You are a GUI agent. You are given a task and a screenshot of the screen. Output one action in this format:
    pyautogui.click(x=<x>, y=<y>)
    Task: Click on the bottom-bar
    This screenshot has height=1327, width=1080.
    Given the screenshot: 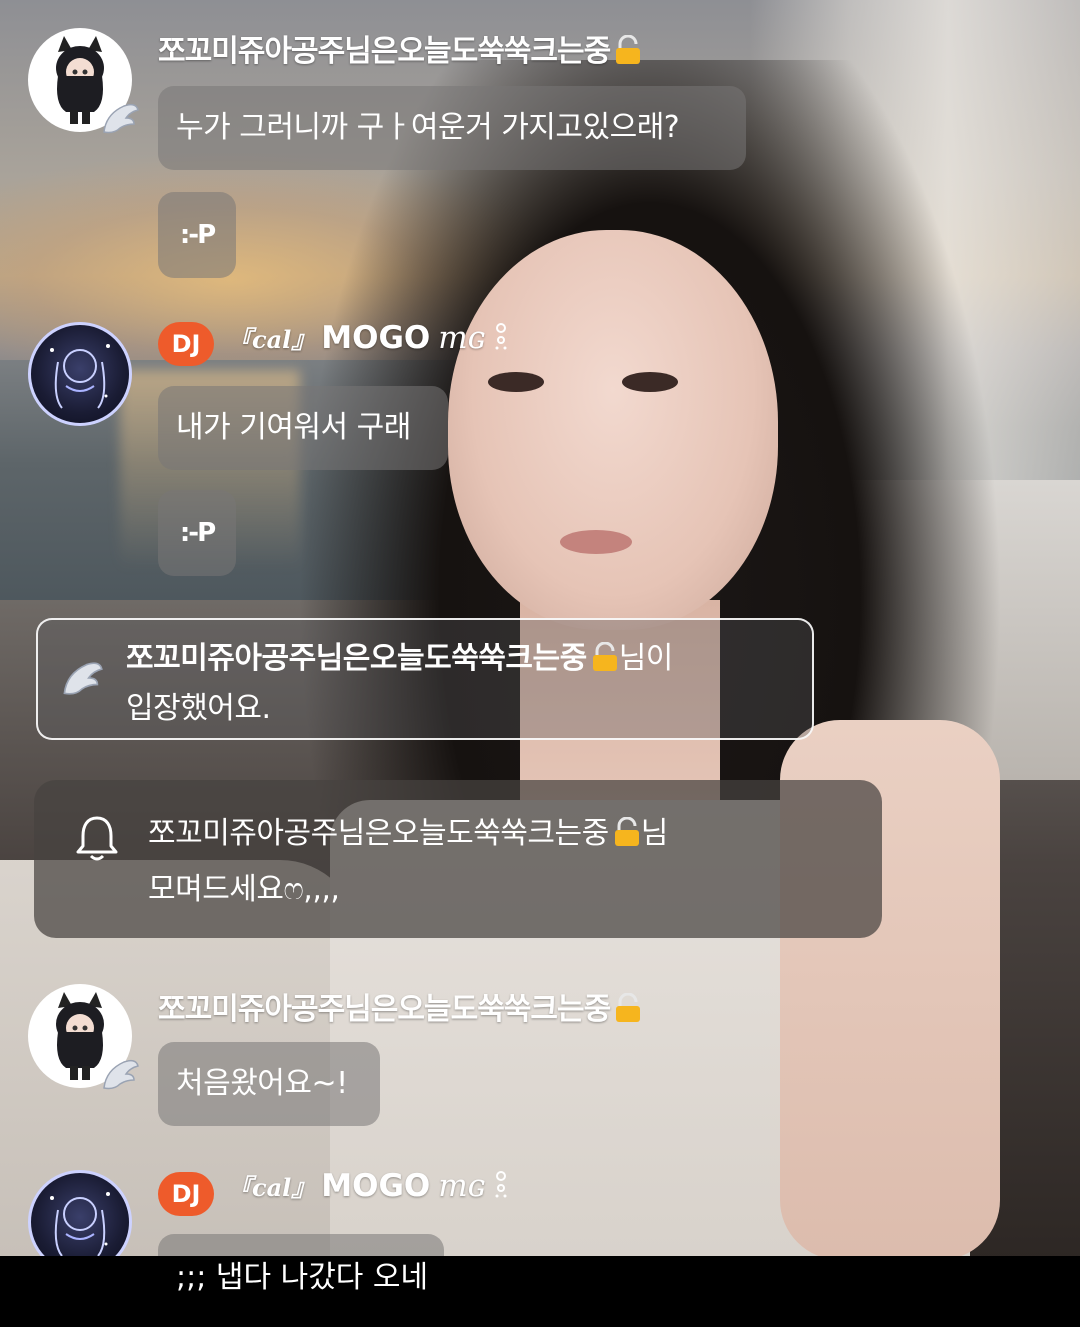 What is the action you would take?
    pyautogui.click(x=540, y=1291)
    